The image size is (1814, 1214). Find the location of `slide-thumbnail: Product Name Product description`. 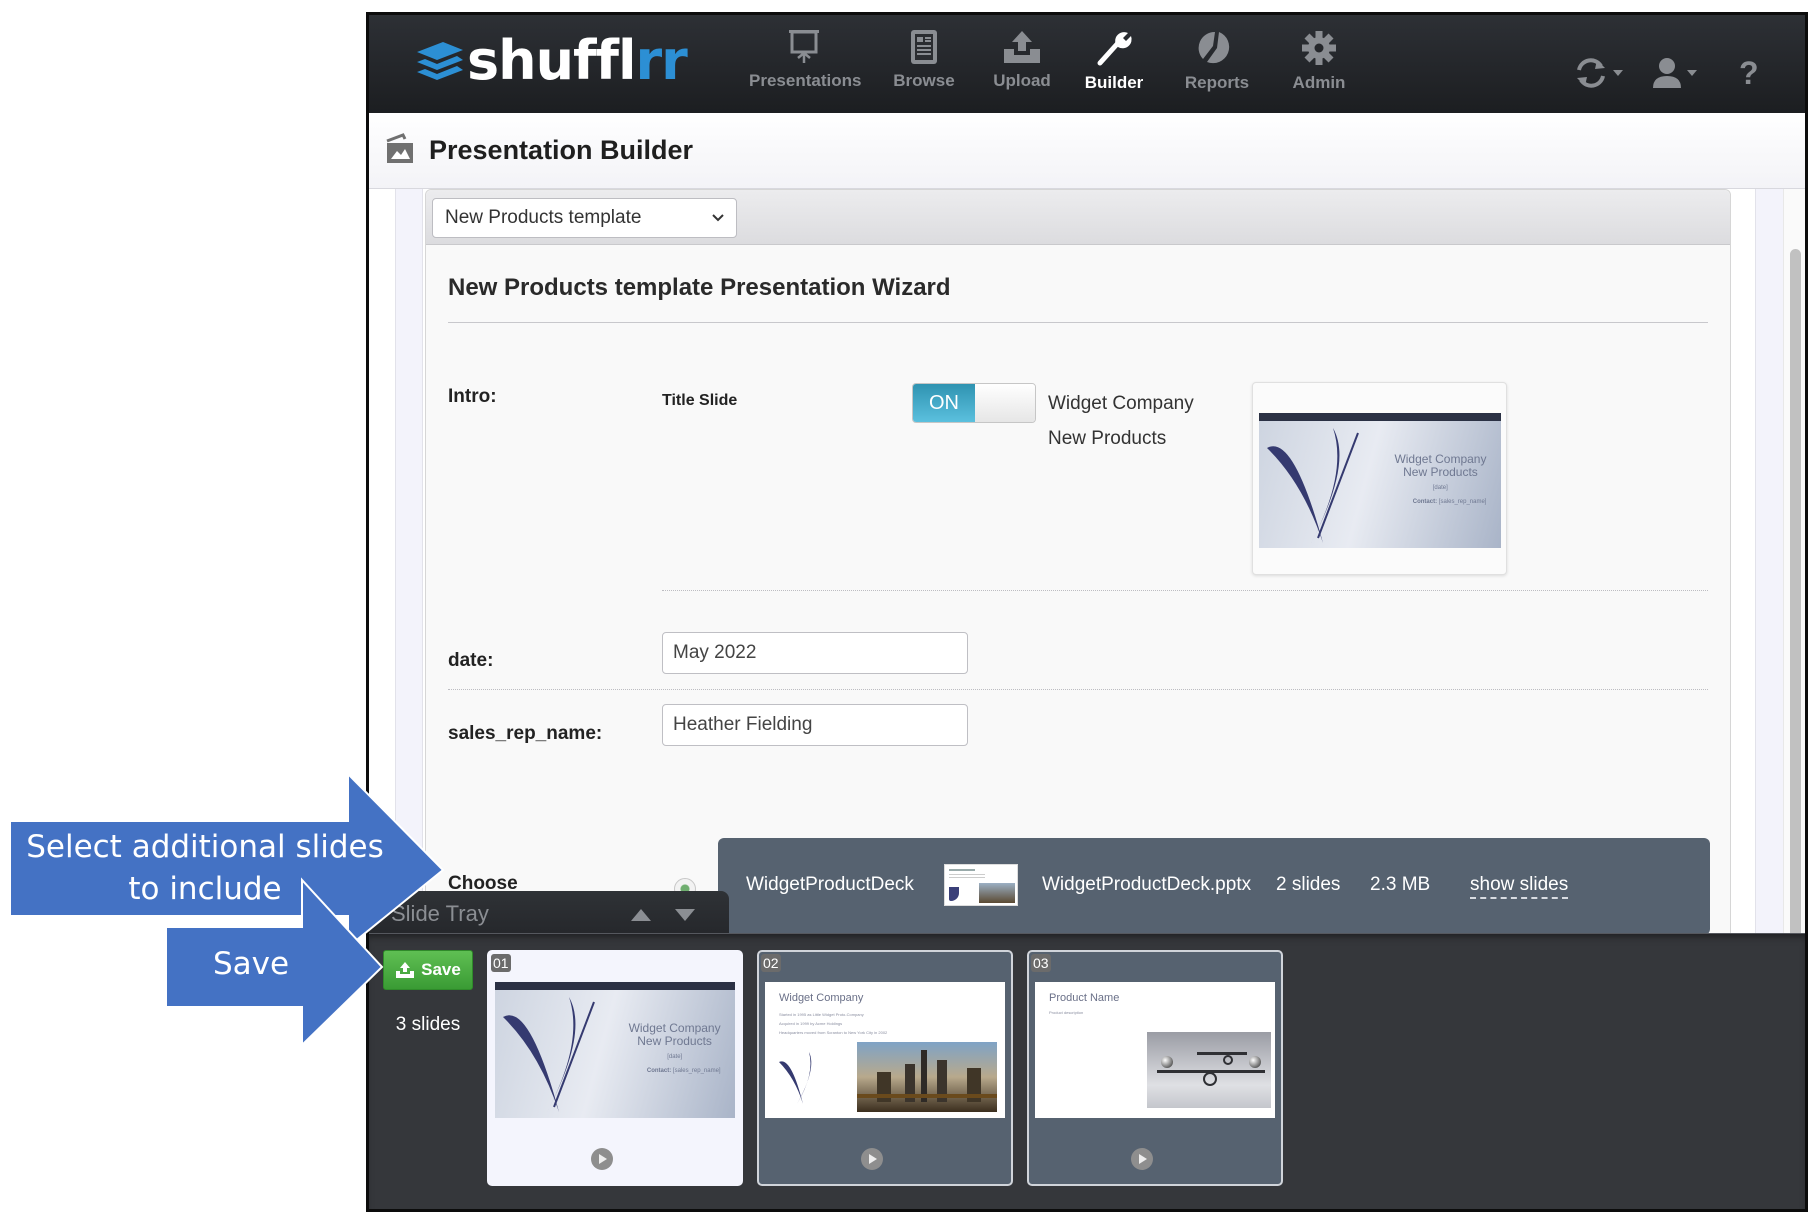

slide-thumbnail: Product Name Product description is located at coordinates (1155, 1050).